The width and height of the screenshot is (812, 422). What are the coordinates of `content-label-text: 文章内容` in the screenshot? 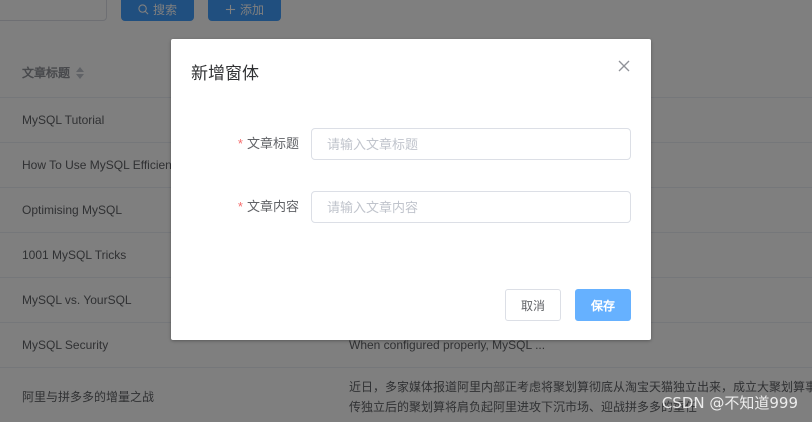 It's located at (272, 206).